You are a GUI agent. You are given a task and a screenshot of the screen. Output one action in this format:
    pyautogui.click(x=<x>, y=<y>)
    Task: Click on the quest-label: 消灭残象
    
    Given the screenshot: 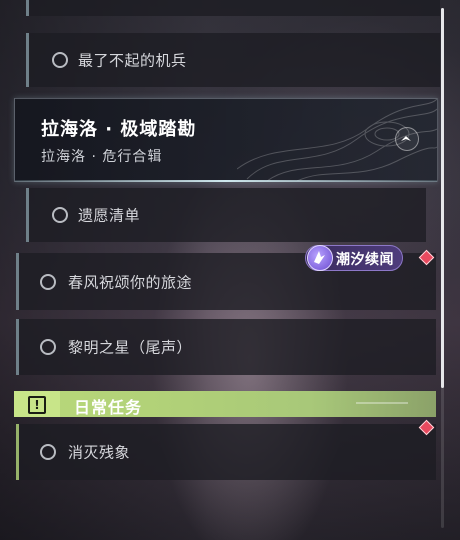 What is the action you would take?
    pyautogui.click(x=99, y=452)
    